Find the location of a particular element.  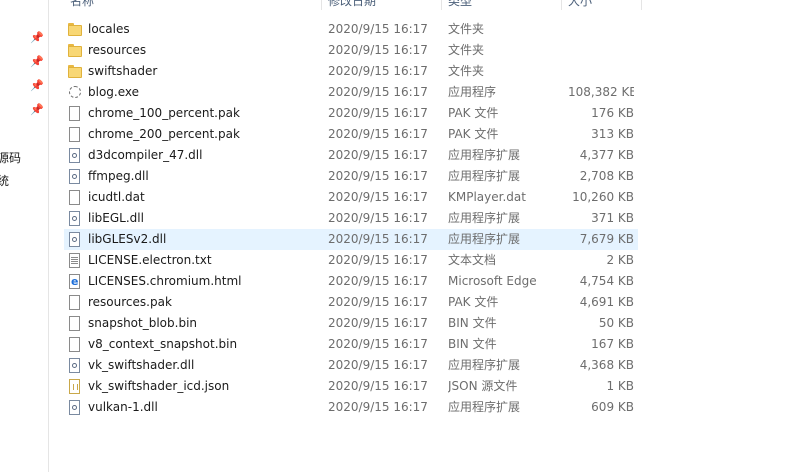

column-header-type: 类型 is located at coordinates (502, 5).